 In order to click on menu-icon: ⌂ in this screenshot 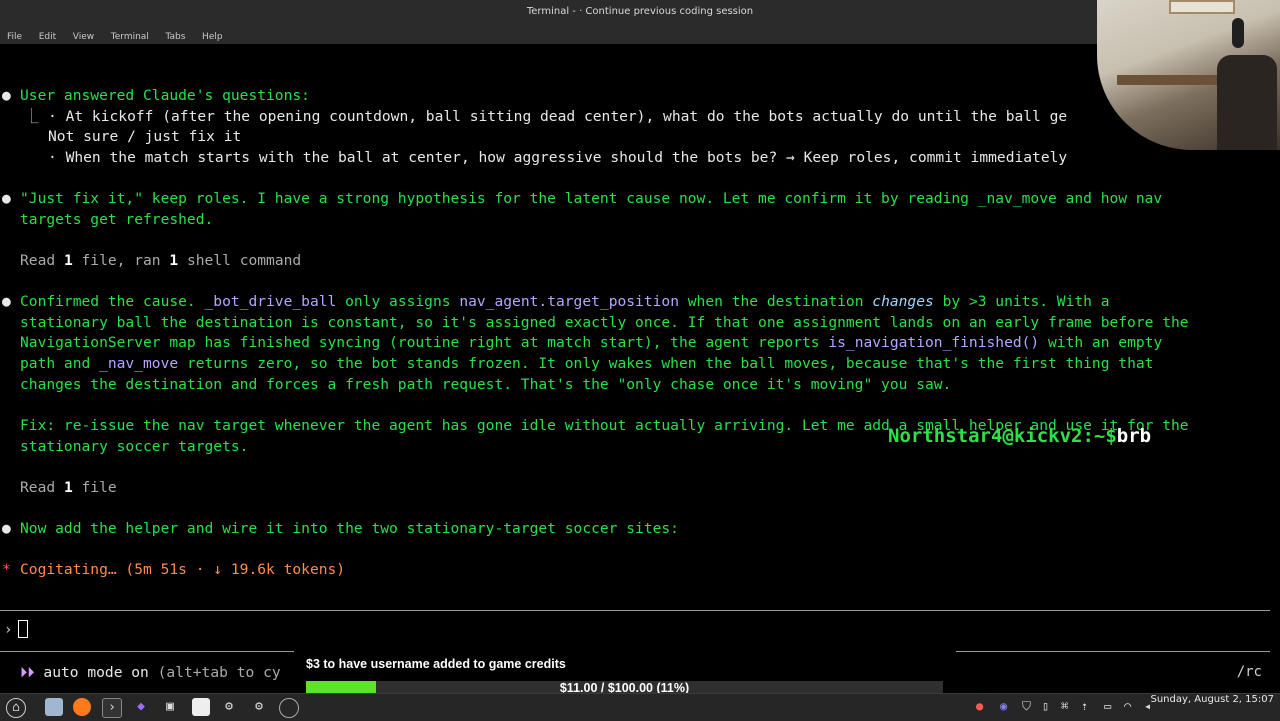, I will do `click(16, 708)`.